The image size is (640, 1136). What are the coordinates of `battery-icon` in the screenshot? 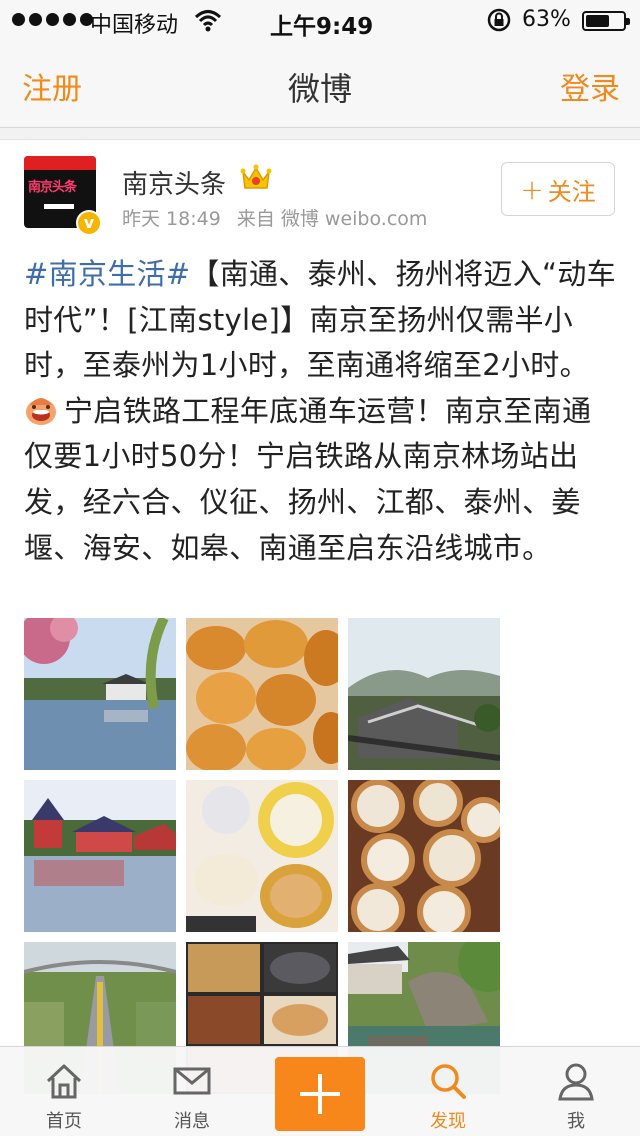 It's located at (606, 21).